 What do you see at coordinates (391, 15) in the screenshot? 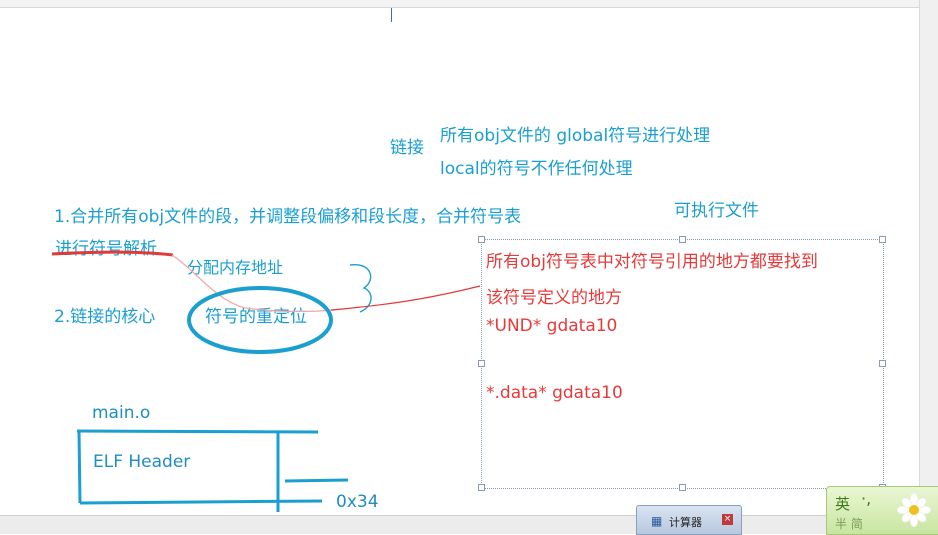
I see `text-cursor` at bounding box center [391, 15].